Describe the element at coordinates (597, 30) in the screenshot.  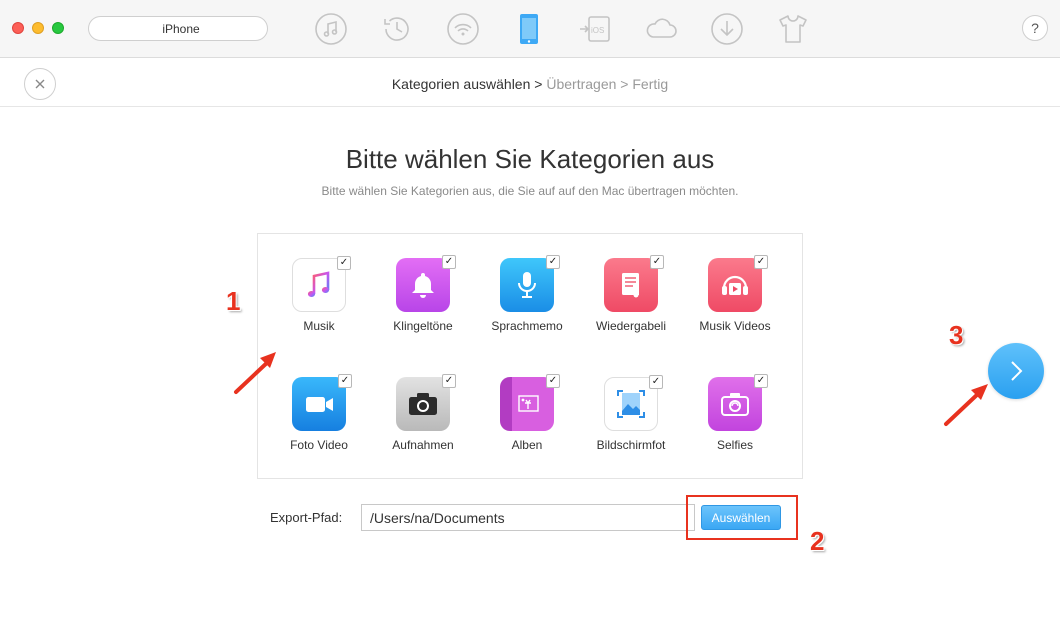
I see `svg-text: iOS` at that location.